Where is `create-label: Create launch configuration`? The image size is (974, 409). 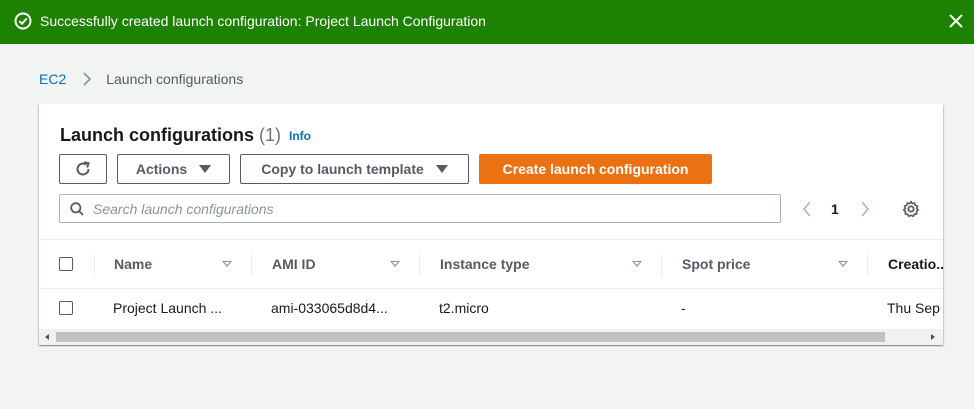
create-label: Create launch configuration is located at coordinates (595, 169).